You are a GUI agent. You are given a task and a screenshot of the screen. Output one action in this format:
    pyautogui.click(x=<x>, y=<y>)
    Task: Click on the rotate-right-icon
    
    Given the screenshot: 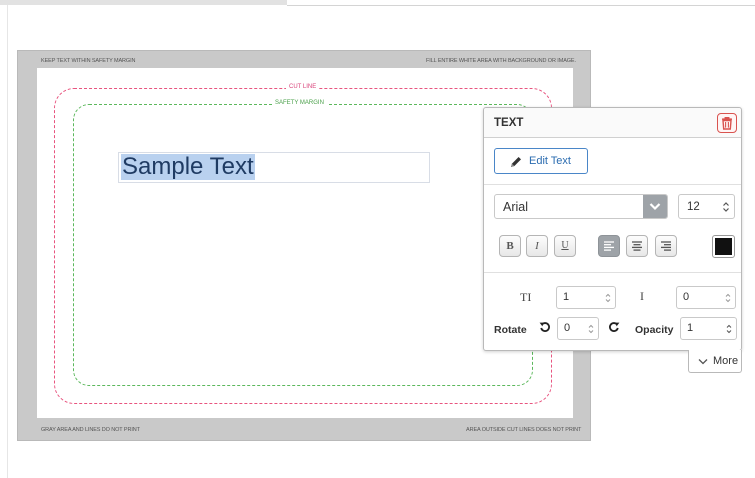 What is the action you would take?
    pyautogui.click(x=614, y=327)
    